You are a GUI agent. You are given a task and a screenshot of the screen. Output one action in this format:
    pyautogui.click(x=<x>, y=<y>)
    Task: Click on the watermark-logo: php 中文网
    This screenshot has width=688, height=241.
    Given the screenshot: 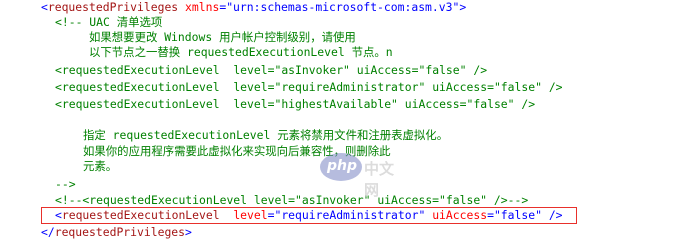 What is the action you would take?
    pyautogui.click(x=362, y=176)
    